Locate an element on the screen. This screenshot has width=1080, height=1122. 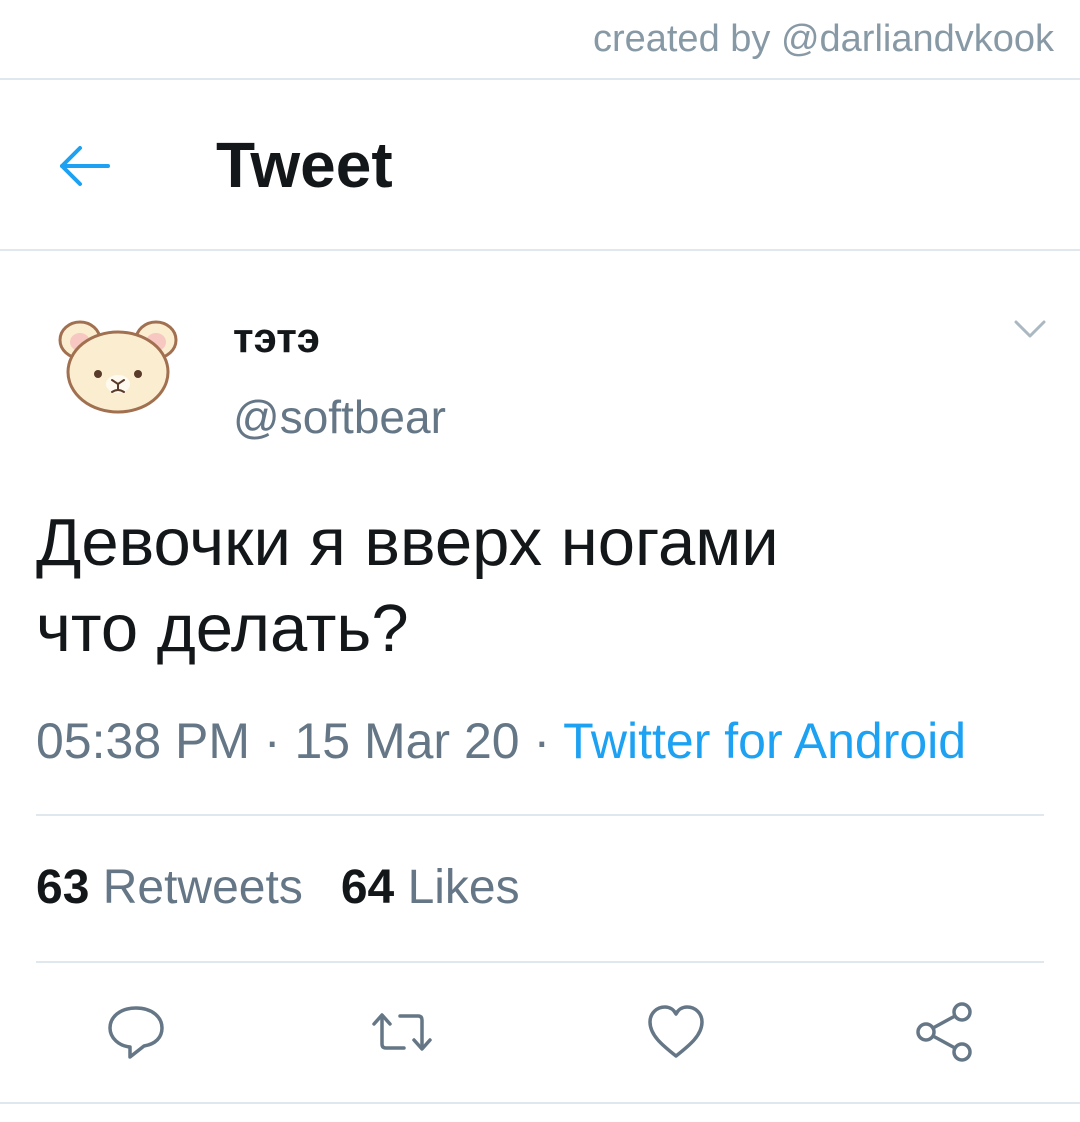
tweet-text: Девочки я вверх ногами что делать? is located at coordinates (541, 586).